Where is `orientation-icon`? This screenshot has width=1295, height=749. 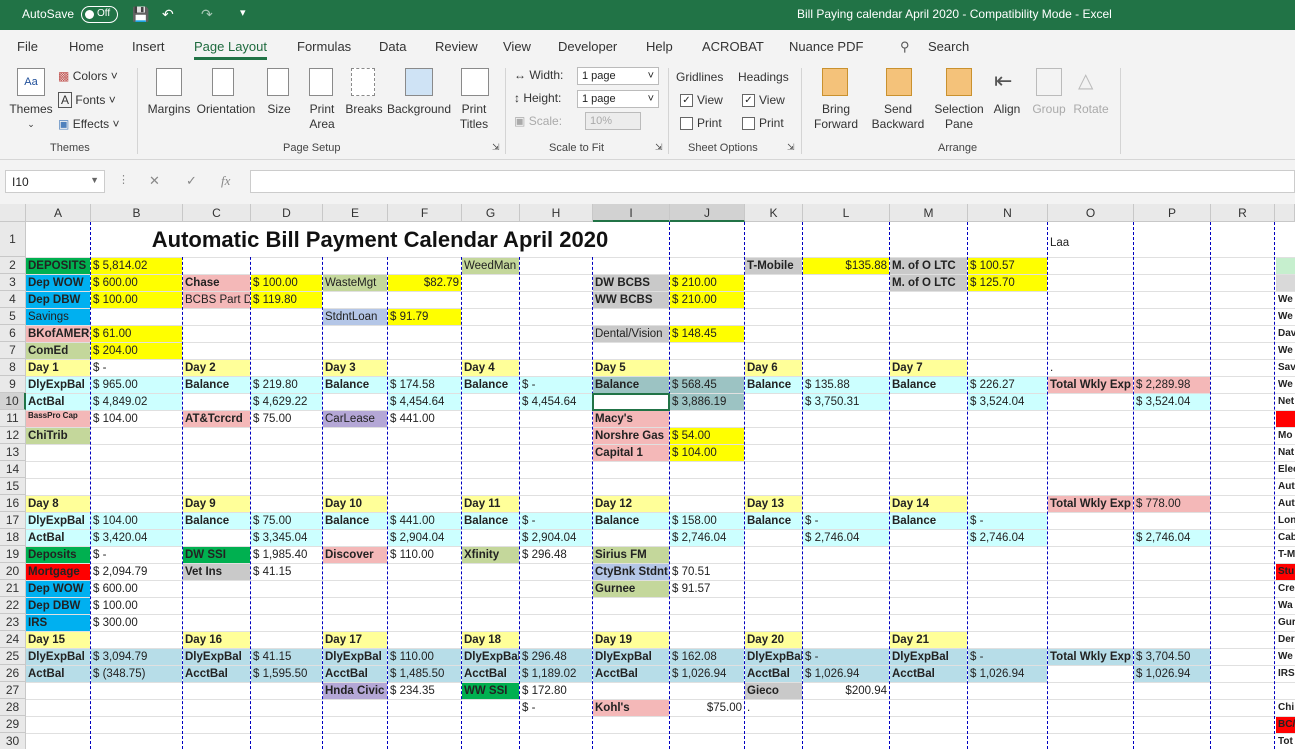
orientation-icon is located at coordinates (223, 82).